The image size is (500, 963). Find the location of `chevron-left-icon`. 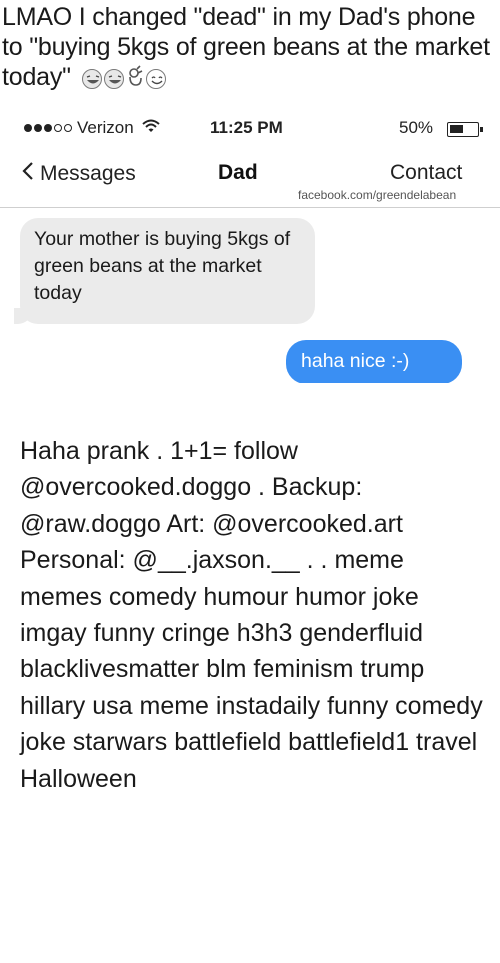

chevron-left-icon is located at coordinates (28, 174).